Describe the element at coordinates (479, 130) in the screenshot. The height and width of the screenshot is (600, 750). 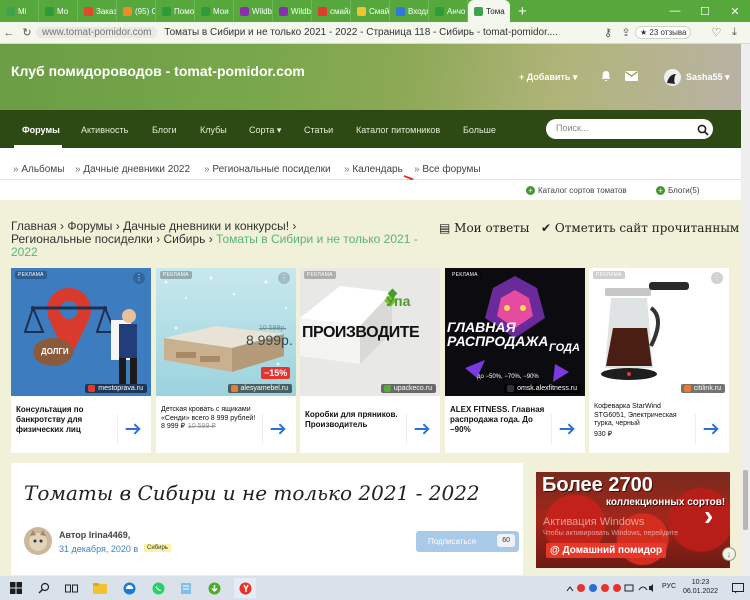
I see `nav-more: Больше` at that location.